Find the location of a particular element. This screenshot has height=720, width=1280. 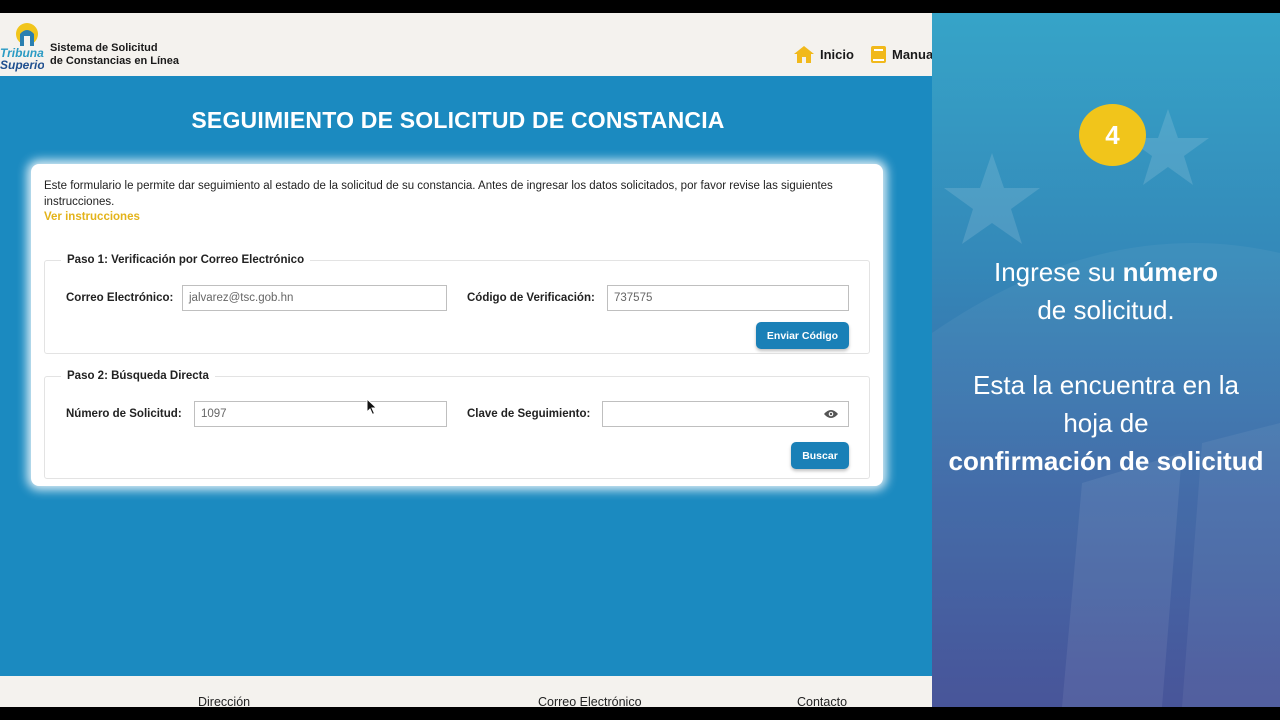

logo-text-2: Superior is located at coordinates (22, 65).